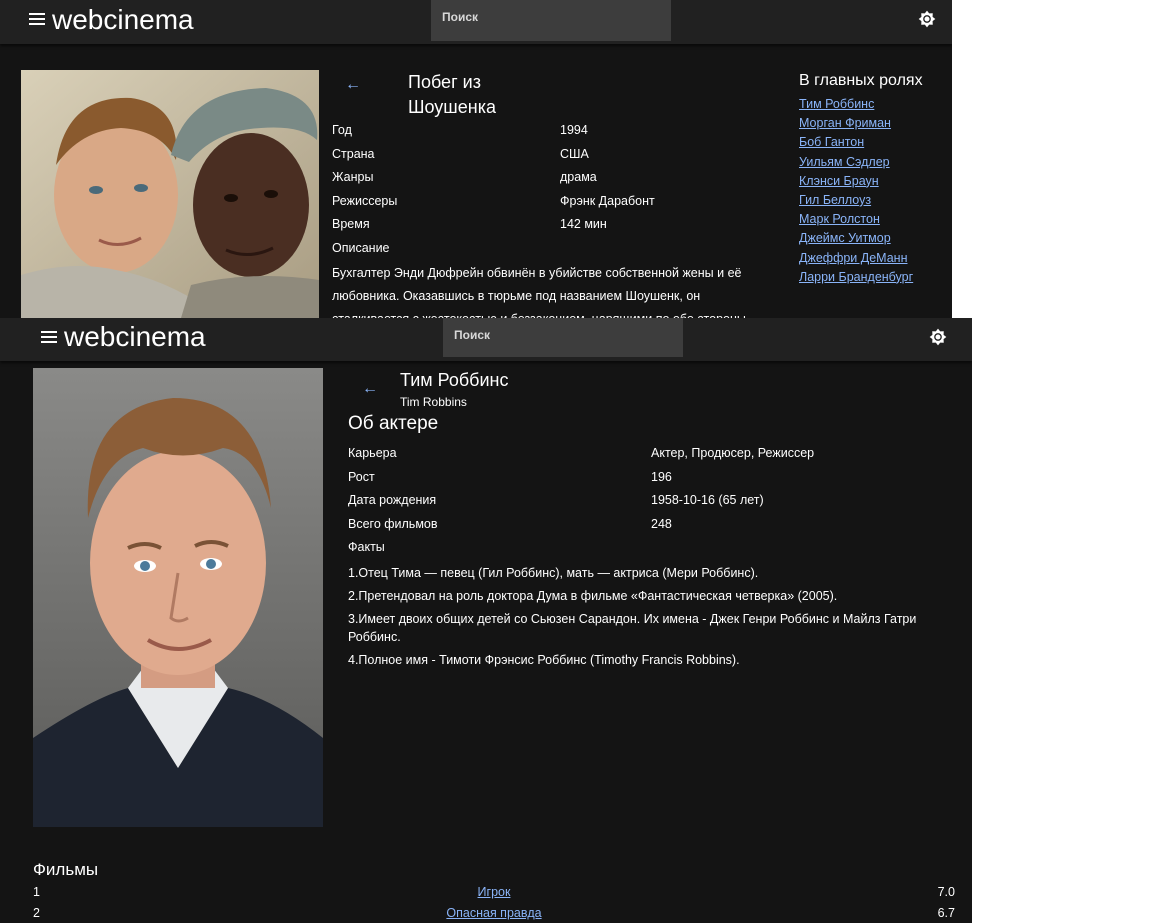 The width and height of the screenshot is (1152, 923). I want to click on cast-link: Гил Беллоуз, so click(835, 200).